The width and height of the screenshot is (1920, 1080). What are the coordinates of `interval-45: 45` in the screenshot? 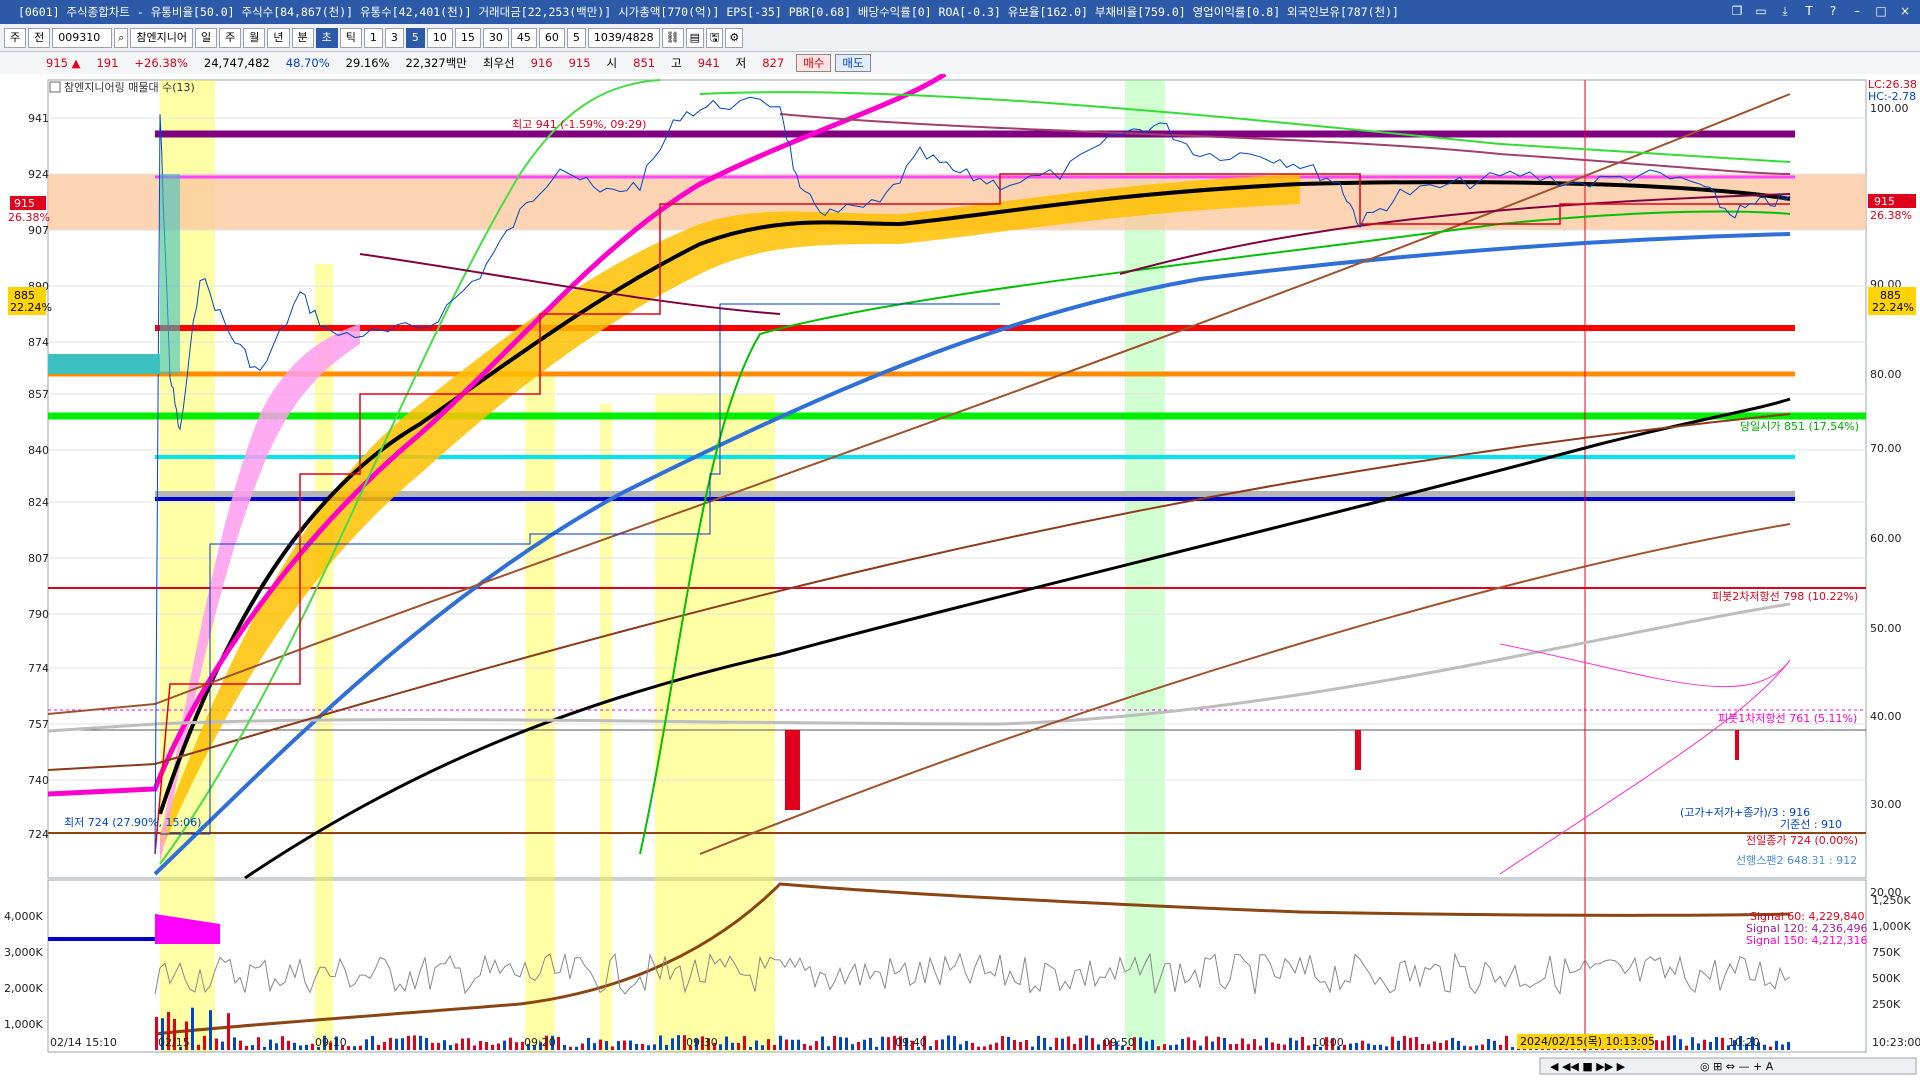 It's located at (523, 37).